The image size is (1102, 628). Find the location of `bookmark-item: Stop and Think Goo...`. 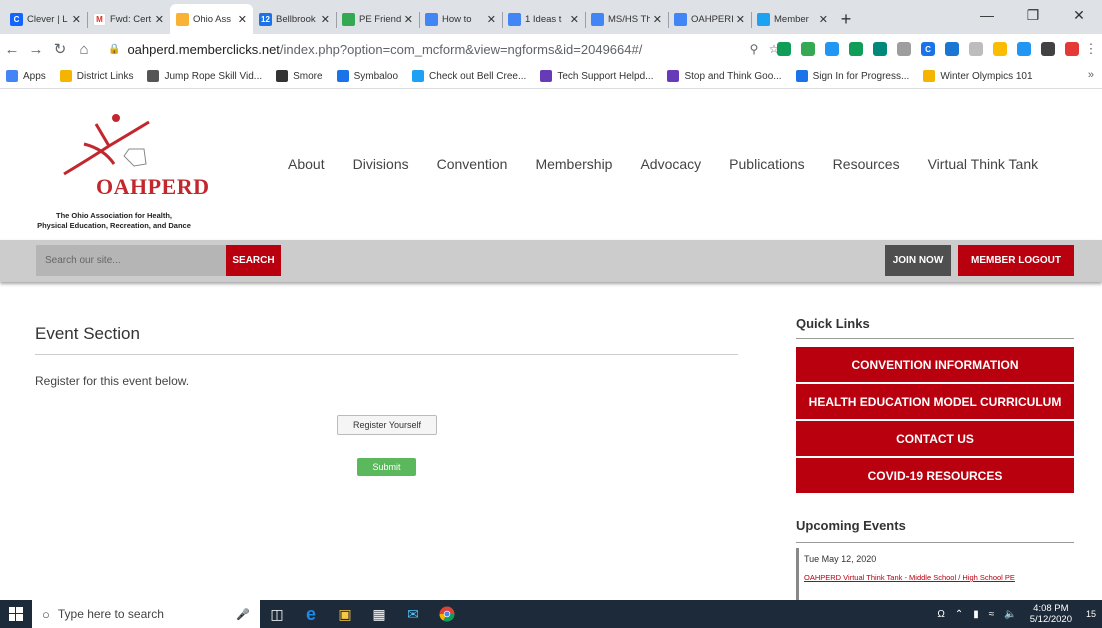

bookmark-item: Stop and Think Goo... is located at coordinates (724, 76).